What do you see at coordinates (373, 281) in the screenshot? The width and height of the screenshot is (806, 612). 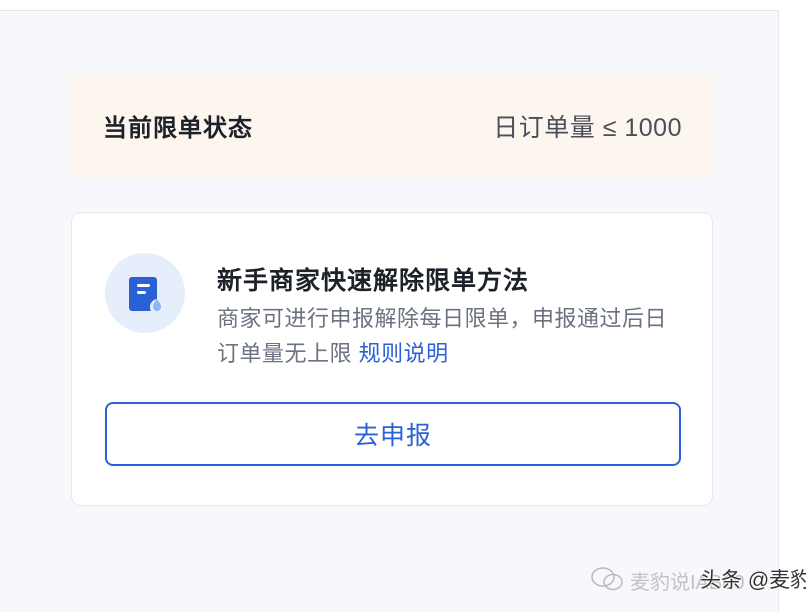 I see `card-title: 新手商家快速解除限单方法` at bounding box center [373, 281].